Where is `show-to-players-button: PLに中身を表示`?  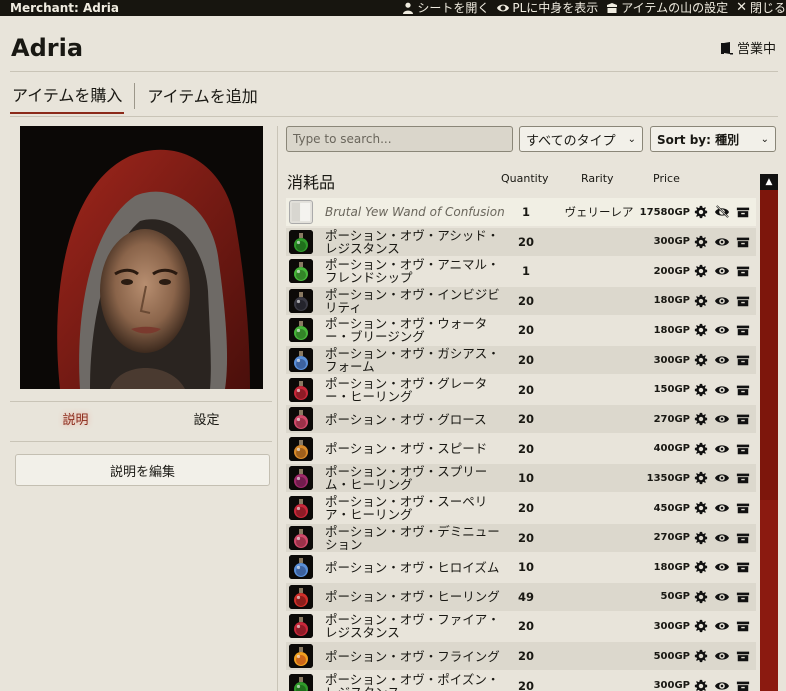
show-to-players-button: PLに中身を表示 is located at coordinates (547, 8).